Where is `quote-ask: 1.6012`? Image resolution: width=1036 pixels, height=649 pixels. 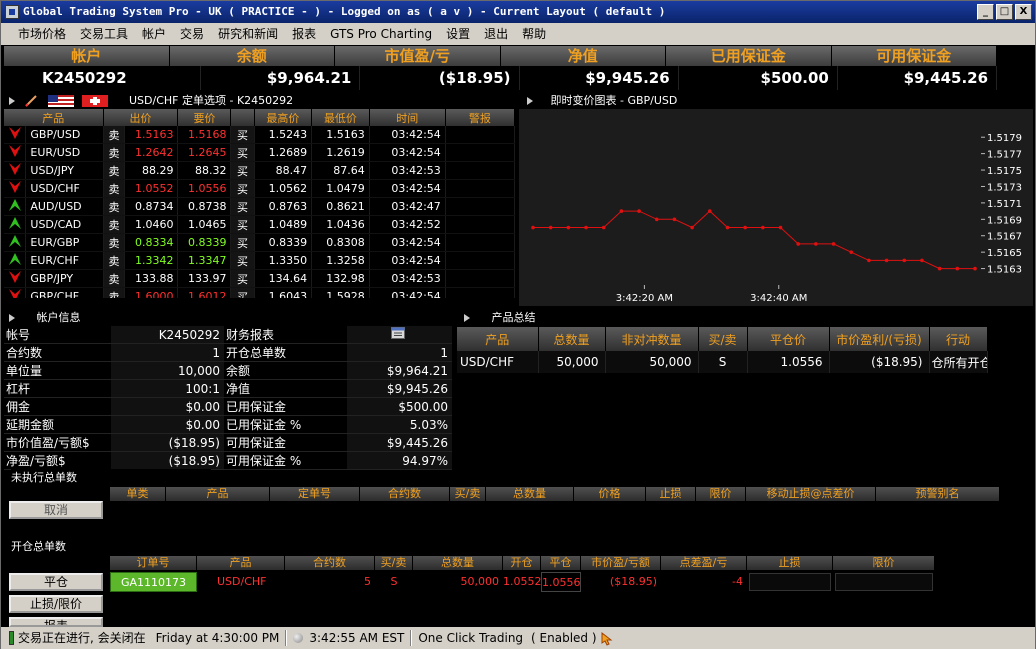
quote-ask: 1.6012 is located at coordinates (204, 292).